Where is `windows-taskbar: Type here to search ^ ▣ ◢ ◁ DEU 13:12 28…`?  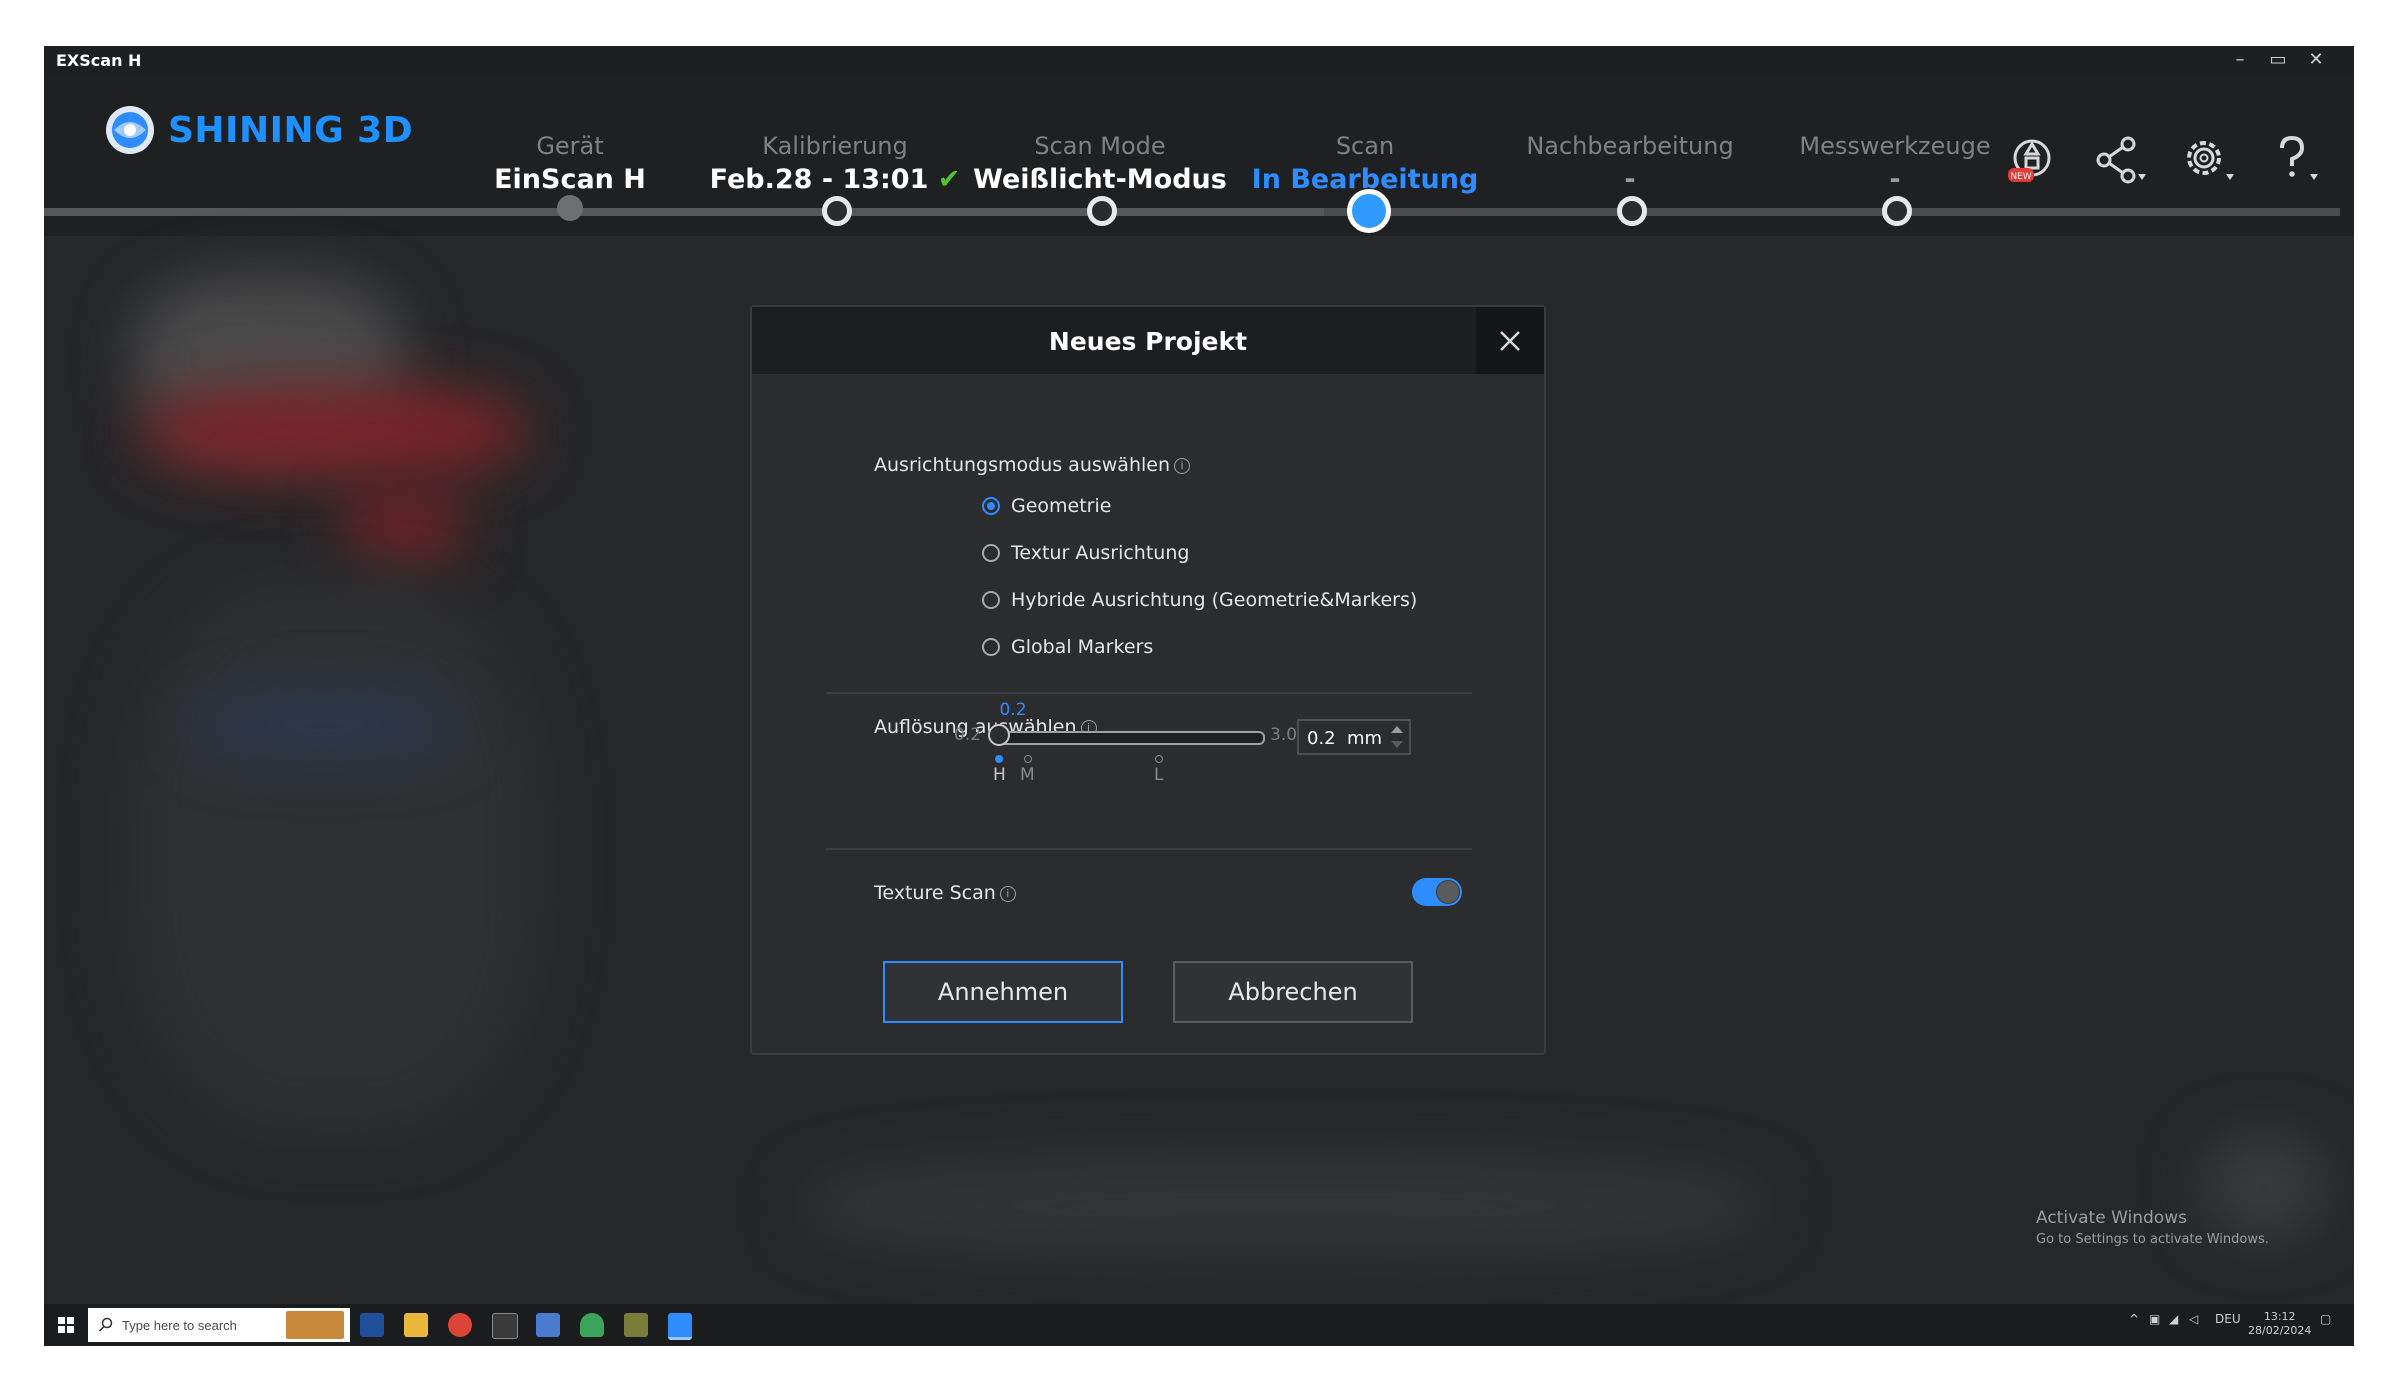
windows-taskbar: Type here to search ^ ▣ ◢ ◁ DEU 13:12 28… is located at coordinates (1199, 1325).